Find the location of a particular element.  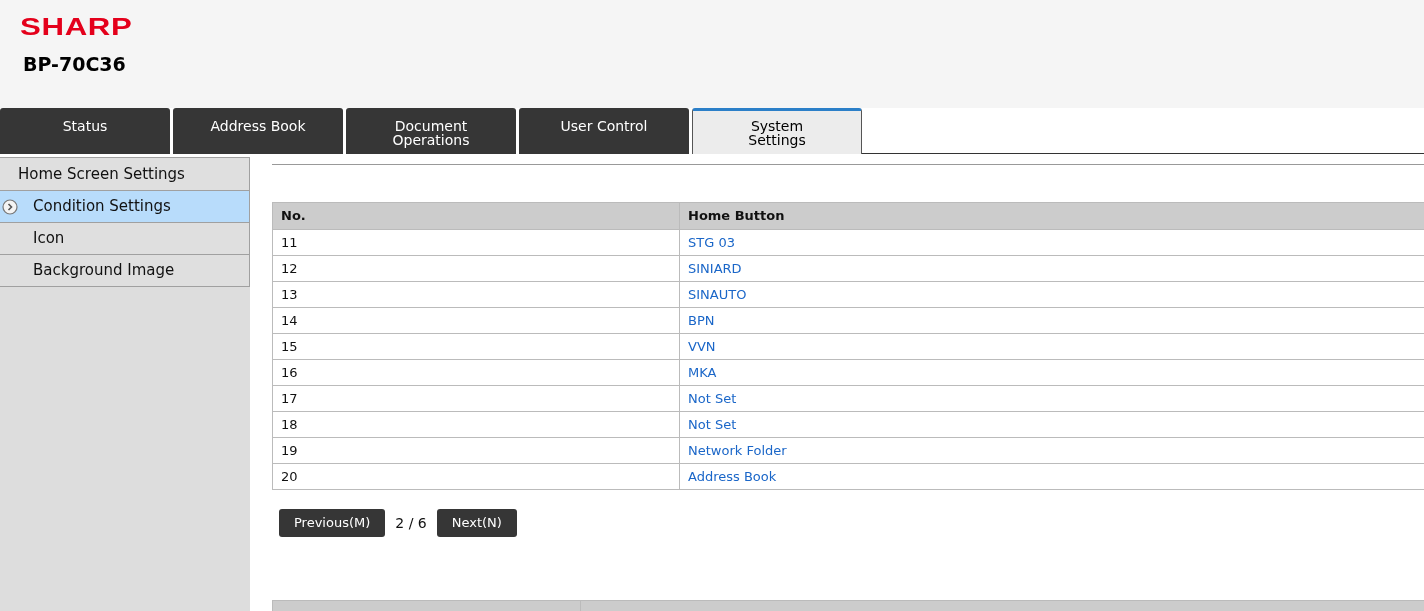

home-button-link: BPN is located at coordinates (701, 320).